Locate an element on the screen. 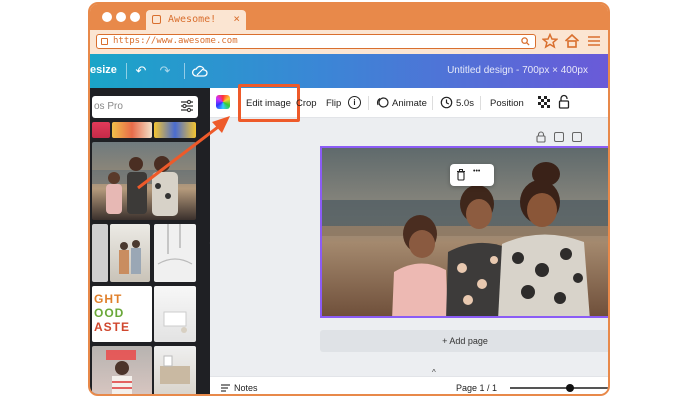  girl-photo-image is located at coordinates (121, 372).